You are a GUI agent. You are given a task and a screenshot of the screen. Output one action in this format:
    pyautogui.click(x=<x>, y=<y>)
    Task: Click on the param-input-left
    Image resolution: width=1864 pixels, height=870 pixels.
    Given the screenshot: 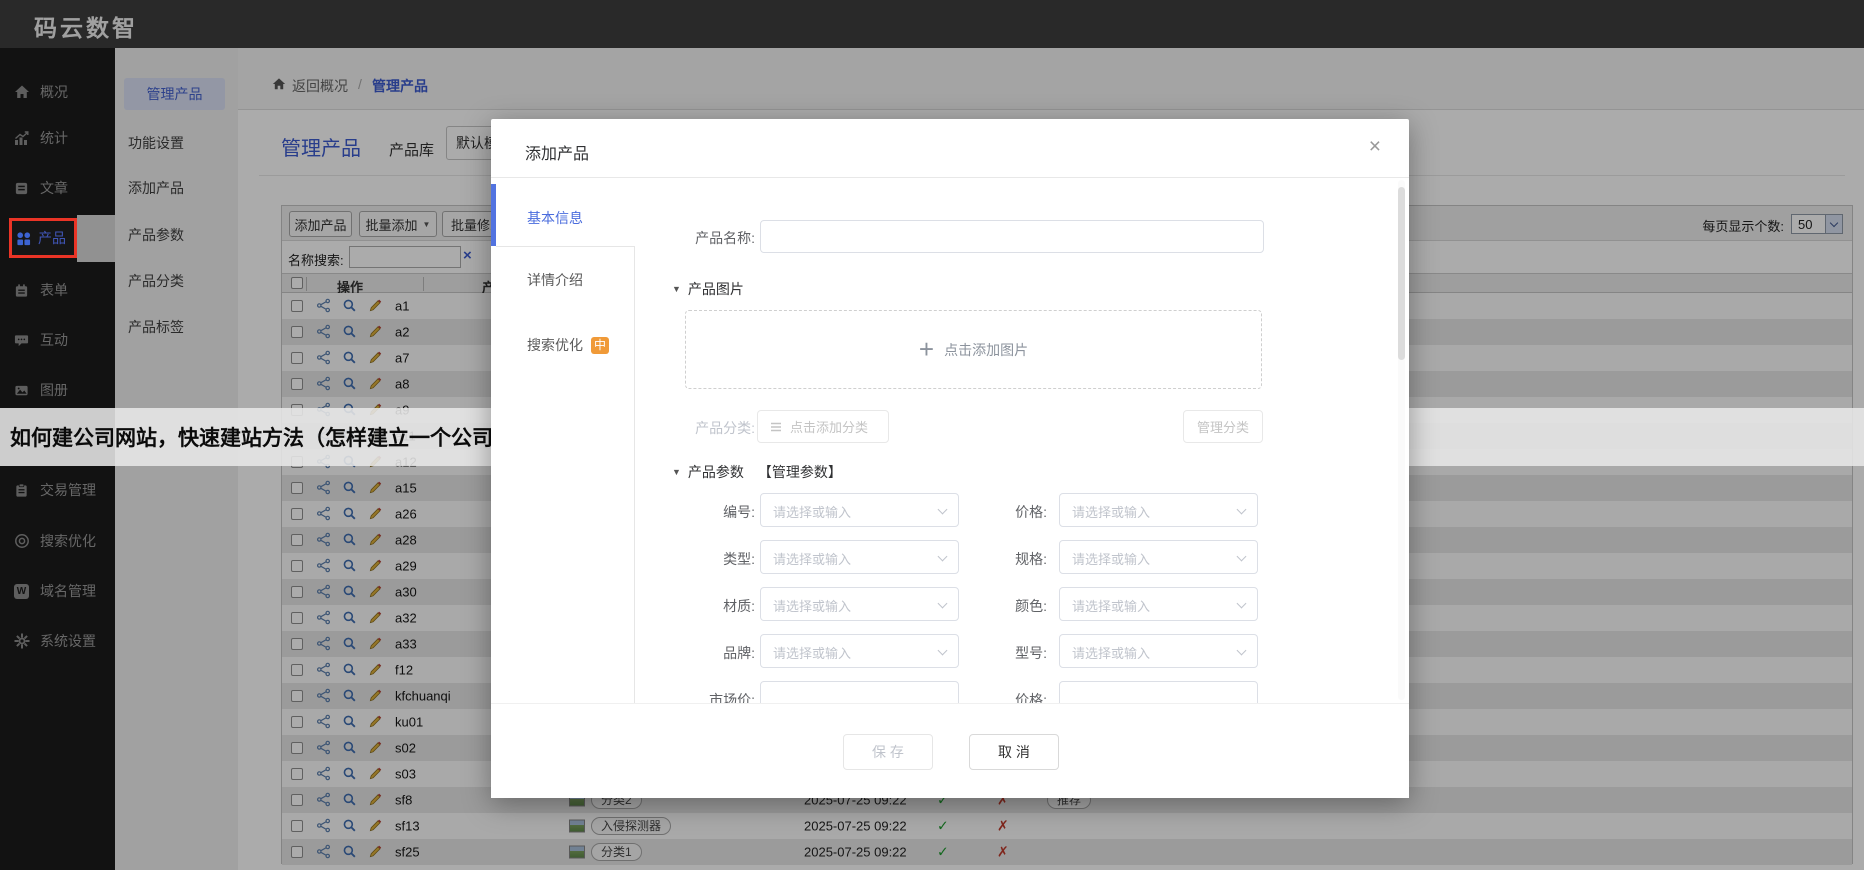 What is the action you would take?
    pyautogui.click(x=859, y=692)
    